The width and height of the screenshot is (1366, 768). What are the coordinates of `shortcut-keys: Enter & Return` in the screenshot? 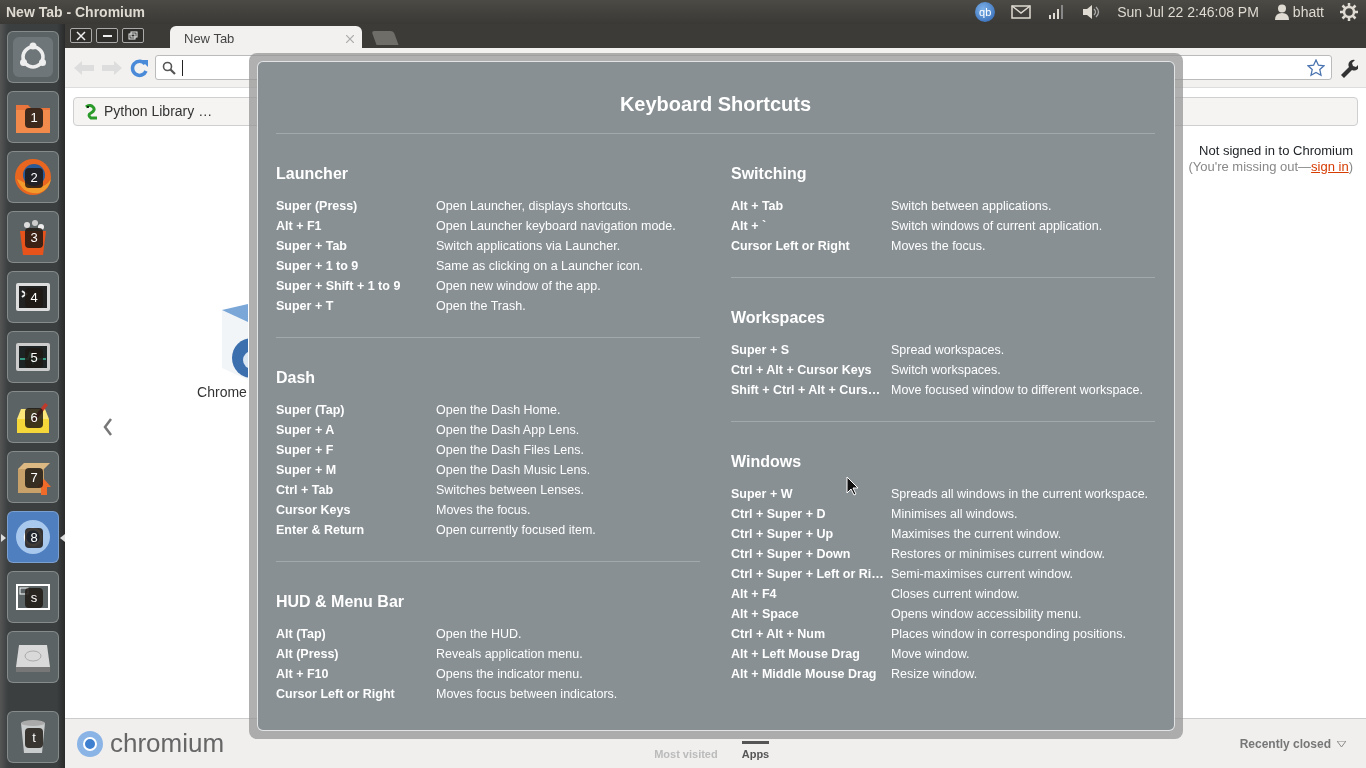 It's located at (320, 530).